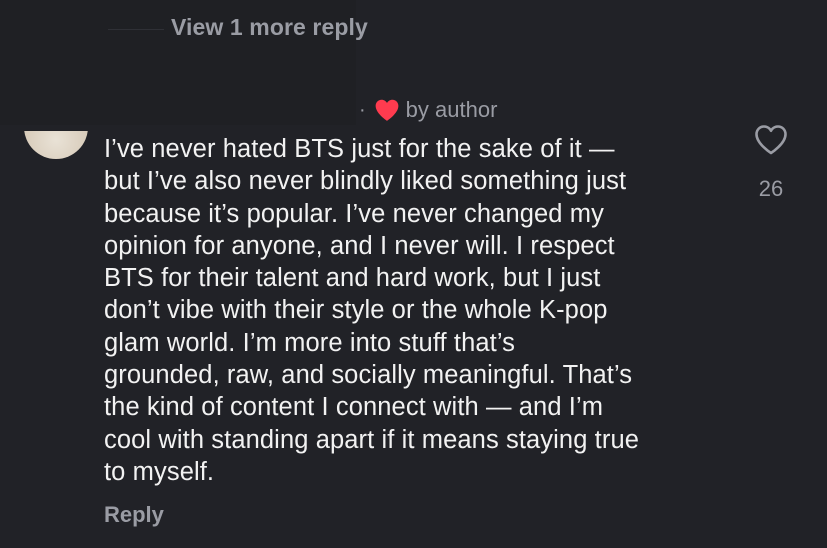  I want to click on heart-filled-icon, so click(387, 110).